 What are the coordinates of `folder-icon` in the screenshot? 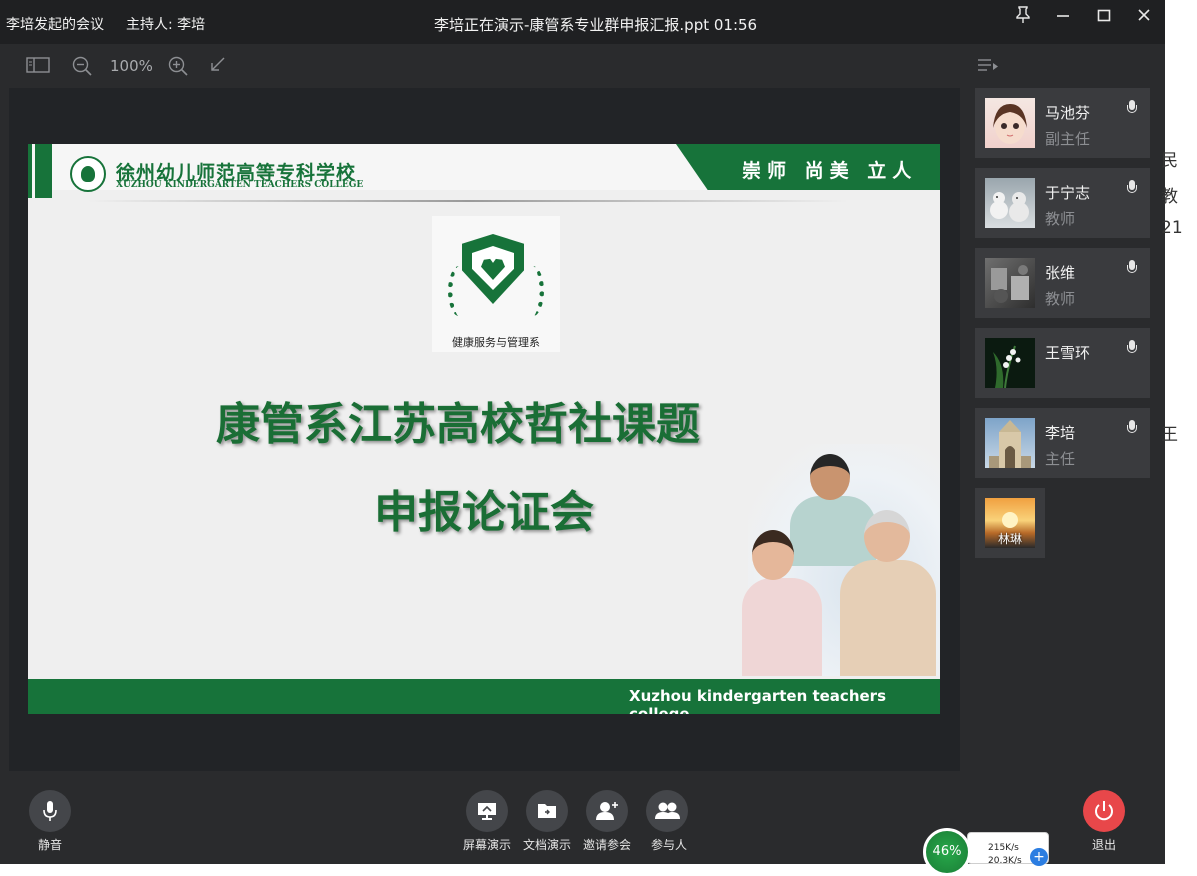 It's located at (547, 811).